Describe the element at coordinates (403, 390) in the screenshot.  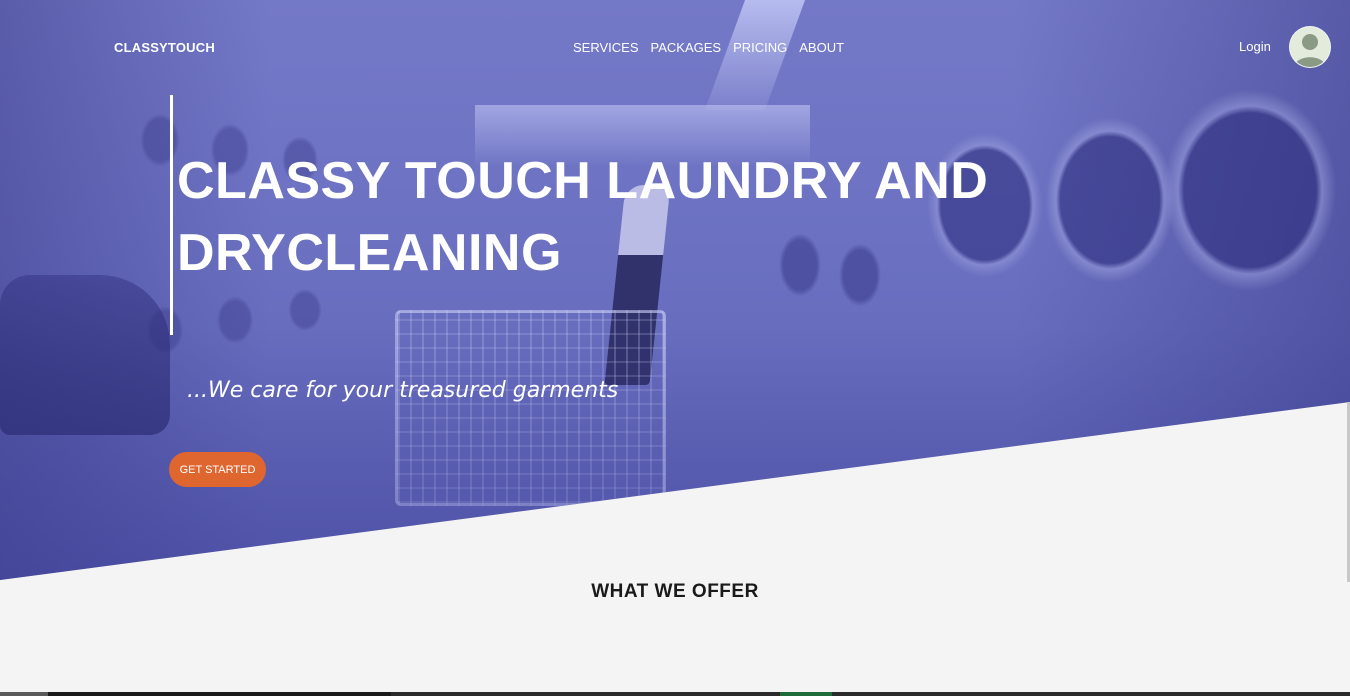
I see `hero-tagline: ...We care for your treasured garments` at that location.